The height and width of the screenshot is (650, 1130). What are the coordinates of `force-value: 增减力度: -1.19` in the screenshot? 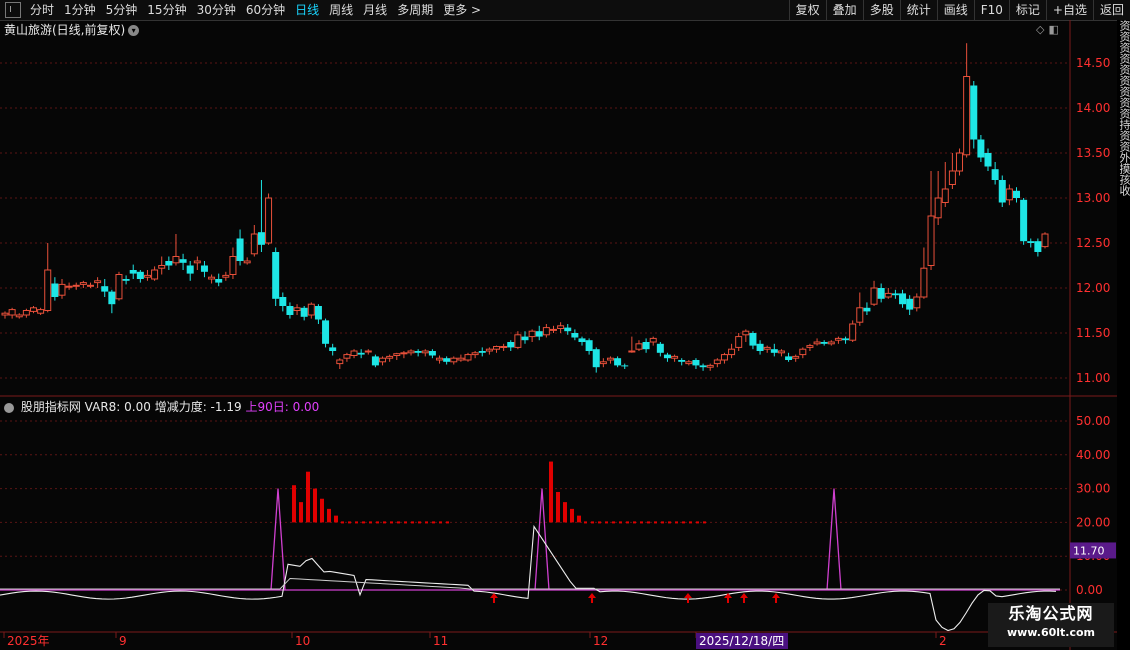 It's located at (198, 407).